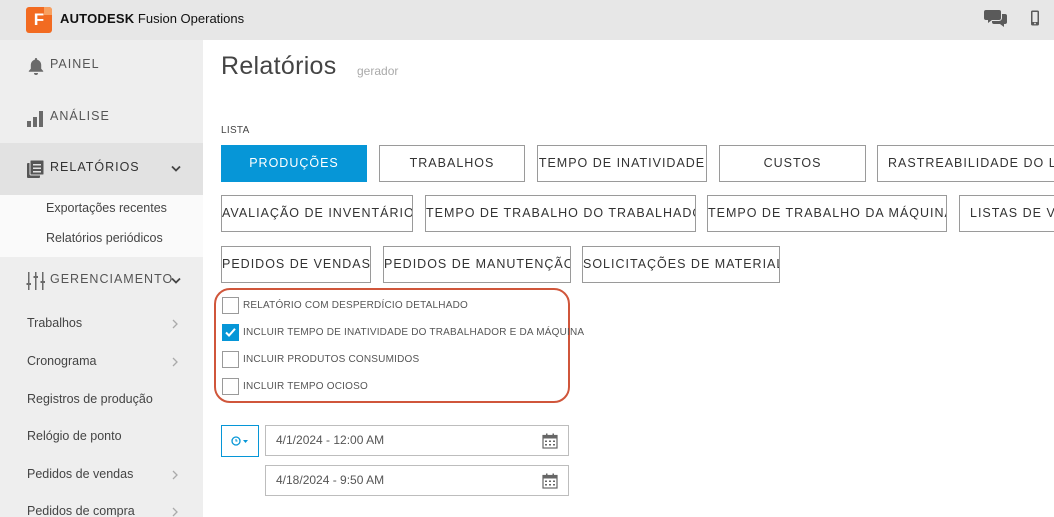 This screenshot has width=1054, height=517. Describe the element at coordinates (294, 163) in the screenshot. I see `report-button-producoes: PRODUÇÕES` at that location.